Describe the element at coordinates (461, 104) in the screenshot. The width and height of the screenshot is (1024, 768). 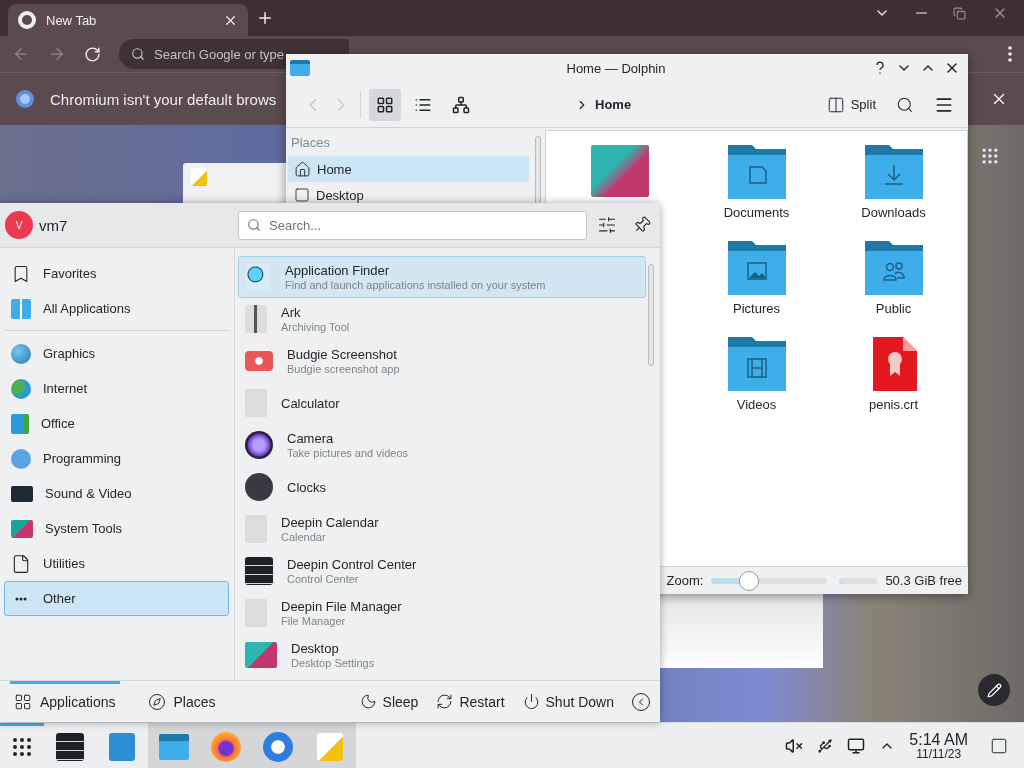
I see `tree-view-icon` at that location.